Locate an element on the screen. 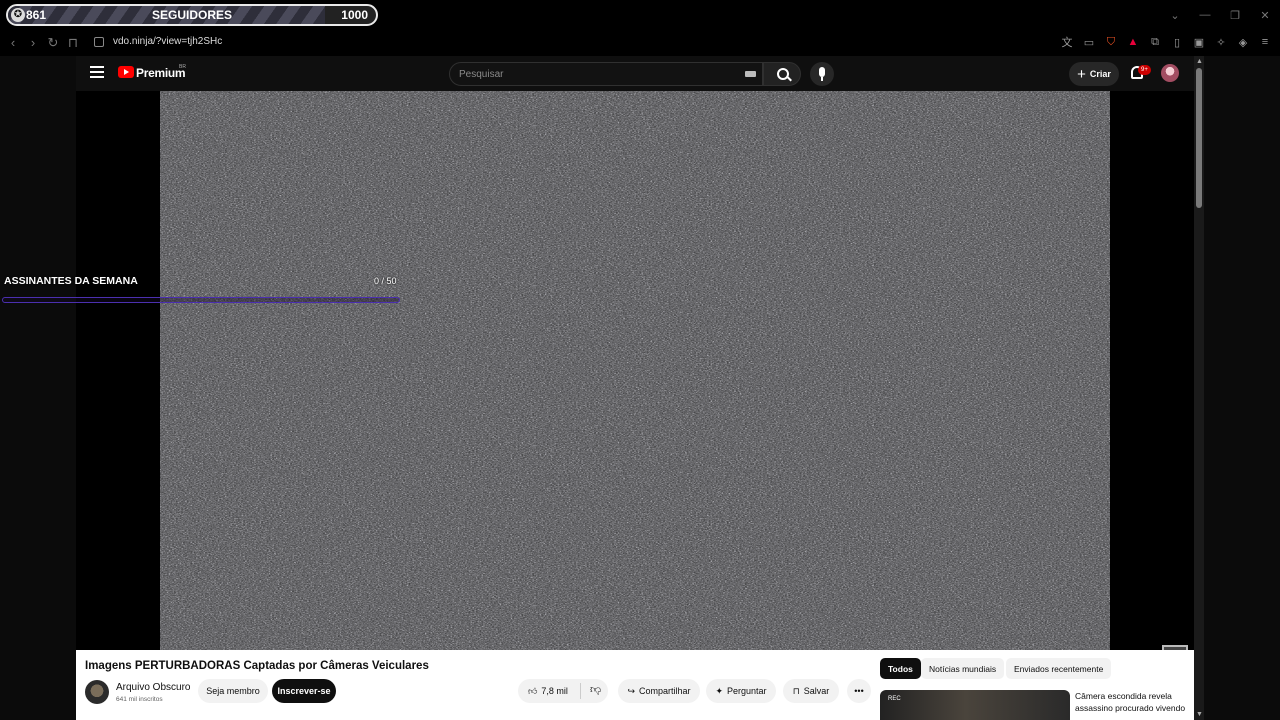 Image resolution: width=1280 pixels, height=720 pixels. sparkle-icon: ✦ is located at coordinates (719, 690).